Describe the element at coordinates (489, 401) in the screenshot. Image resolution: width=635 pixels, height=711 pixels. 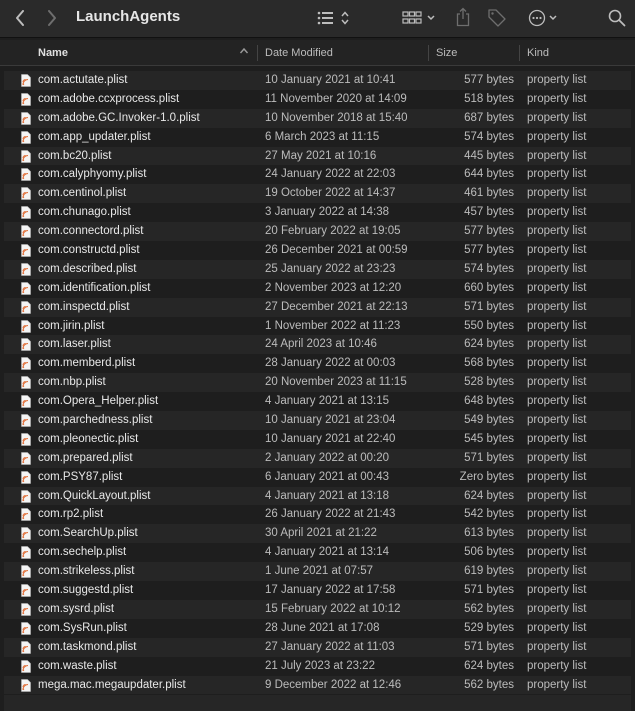
I see `file-size: 648 bytes` at that location.